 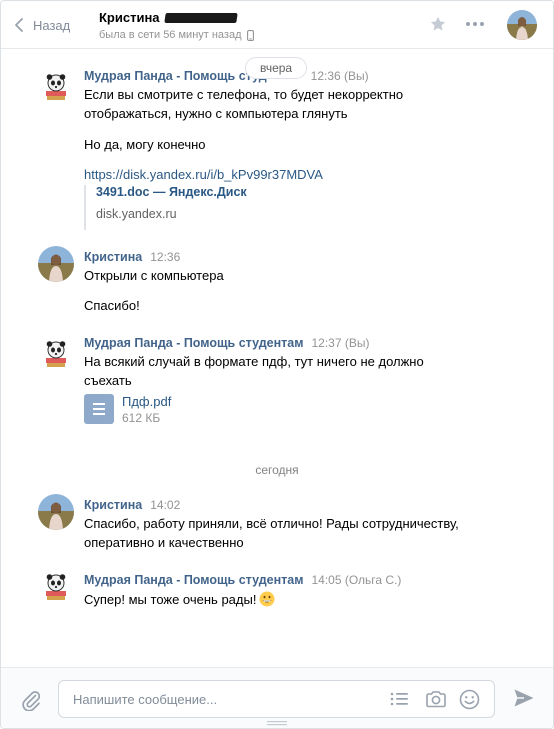 I want to click on peer-status: была в сети 56 минут назад, so click(x=176, y=35).